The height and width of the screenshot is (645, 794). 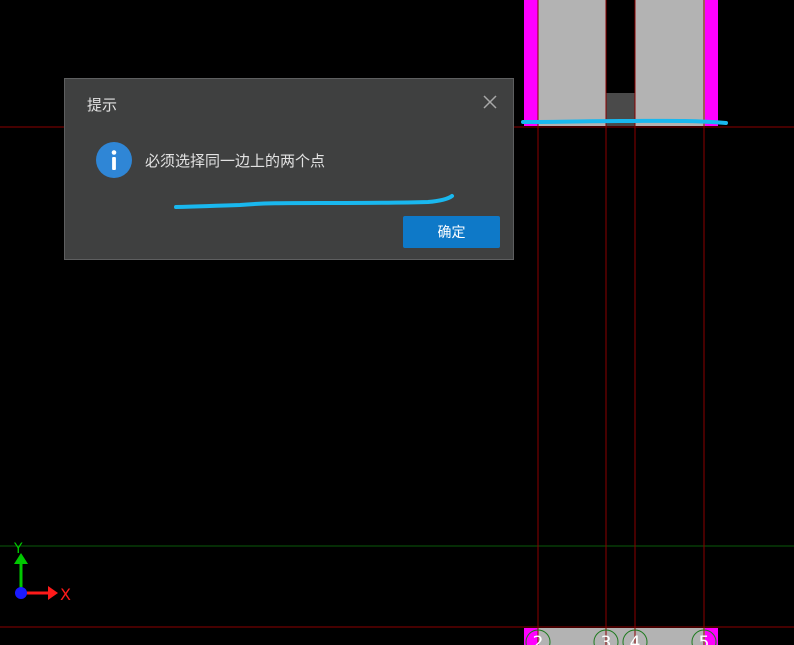 What do you see at coordinates (704, 639) in the screenshot?
I see `grid-marker-label: 5` at bounding box center [704, 639].